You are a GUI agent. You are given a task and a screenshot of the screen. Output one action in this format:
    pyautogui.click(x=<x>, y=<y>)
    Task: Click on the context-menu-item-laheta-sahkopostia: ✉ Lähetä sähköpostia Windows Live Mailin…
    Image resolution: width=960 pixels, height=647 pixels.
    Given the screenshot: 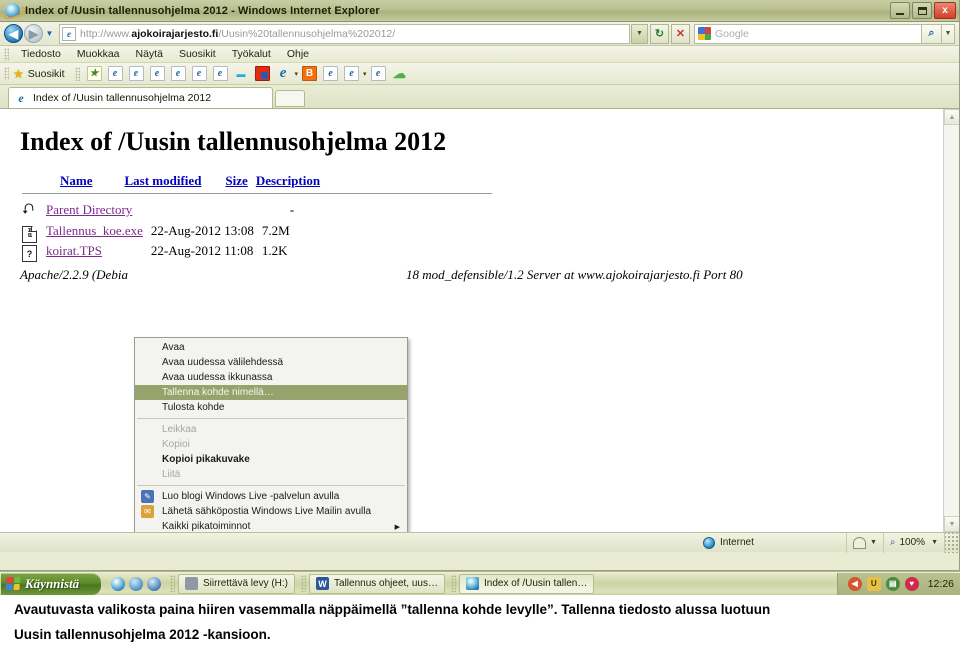 What is the action you would take?
    pyautogui.click(x=271, y=511)
    